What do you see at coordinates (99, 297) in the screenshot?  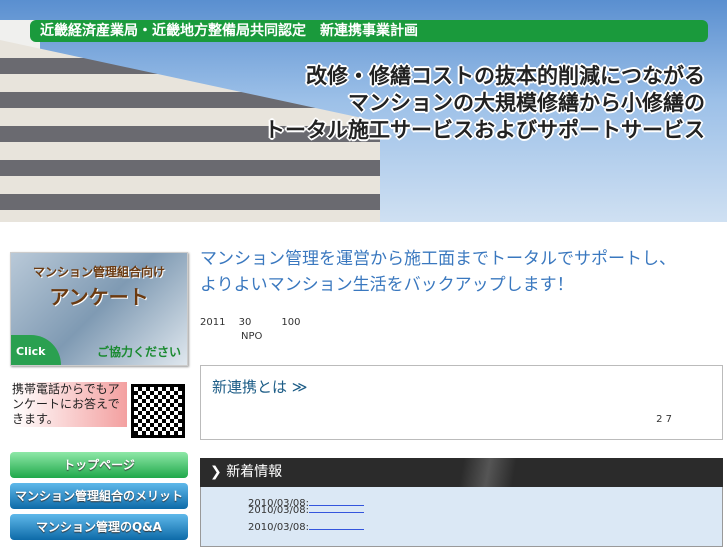 I see `survey-title: アンケート` at bounding box center [99, 297].